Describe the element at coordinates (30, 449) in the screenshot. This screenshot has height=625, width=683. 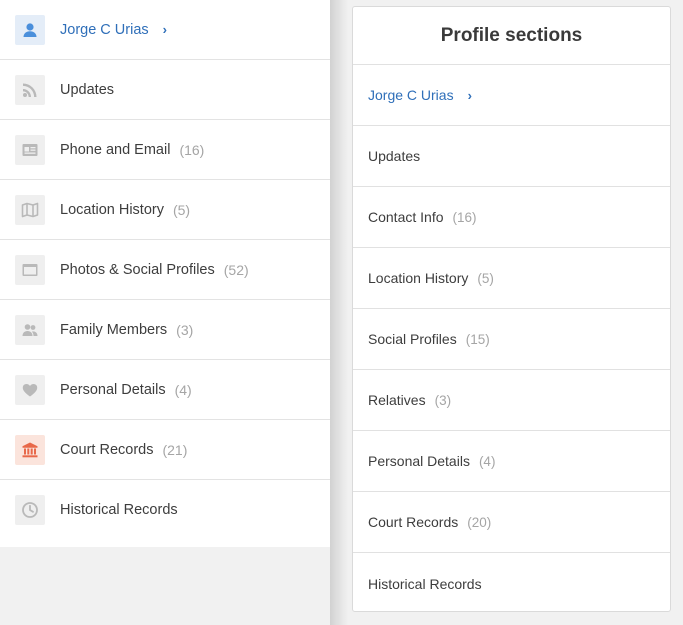
I see `courthouse-icon` at that location.